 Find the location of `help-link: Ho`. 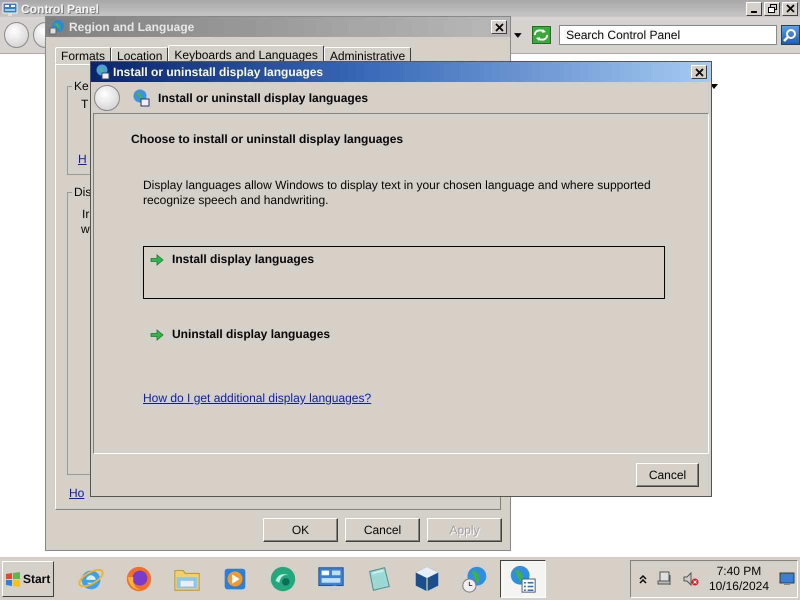

help-link: Ho is located at coordinates (76, 493).